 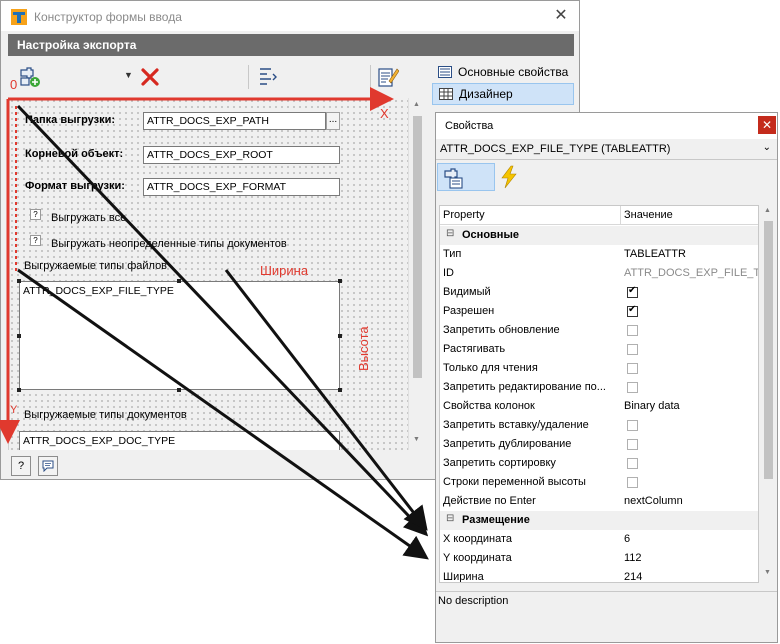 I want to click on property-row: Действие по Enter nextColumn, so click(x=599, y=501).